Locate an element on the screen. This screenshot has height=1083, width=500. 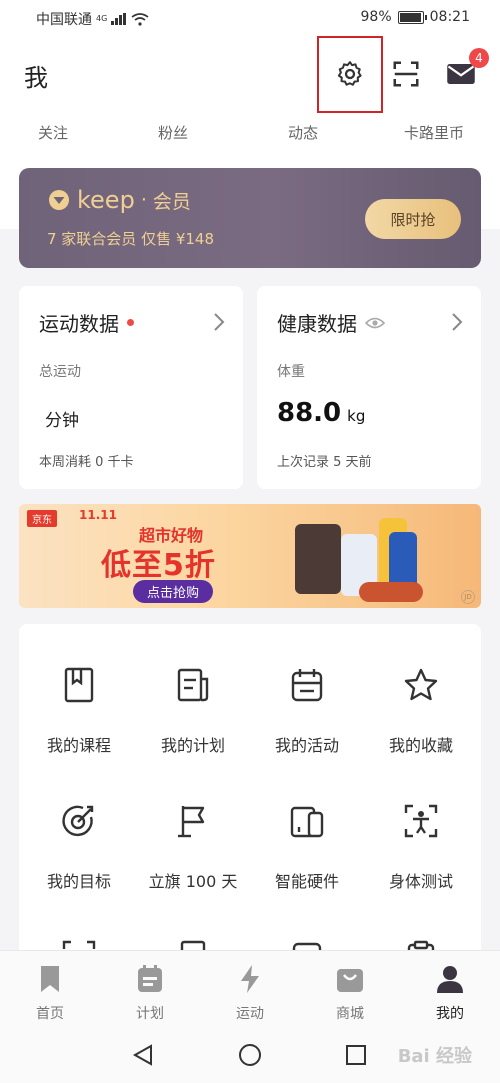
promo-discount: 低至5折 is located at coordinates (158, 565).